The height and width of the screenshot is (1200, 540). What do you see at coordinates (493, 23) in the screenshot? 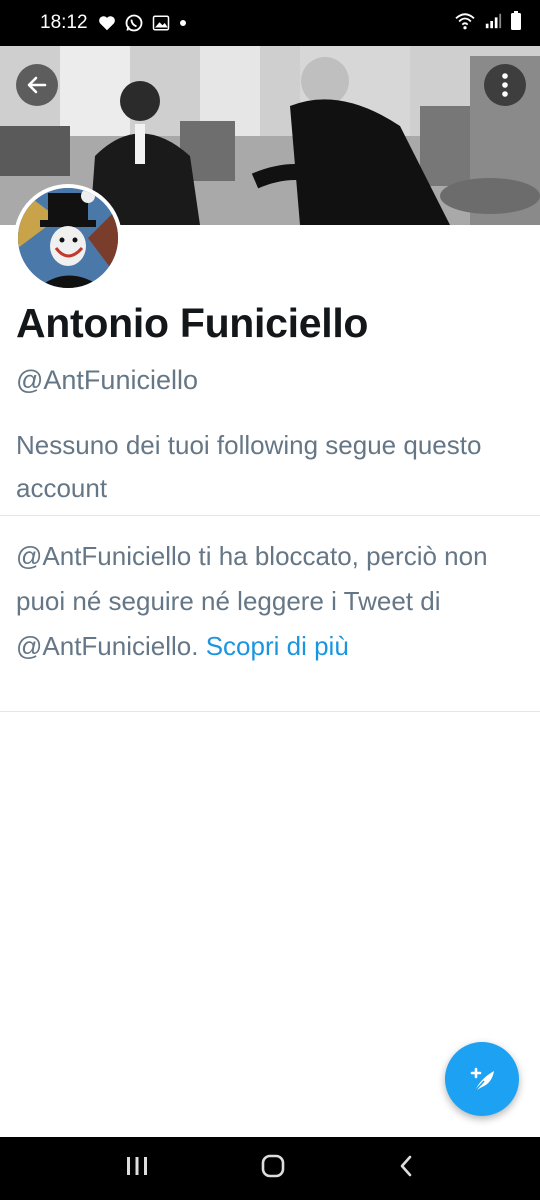
I see `signal-icon` at bounding box center [493, 23].